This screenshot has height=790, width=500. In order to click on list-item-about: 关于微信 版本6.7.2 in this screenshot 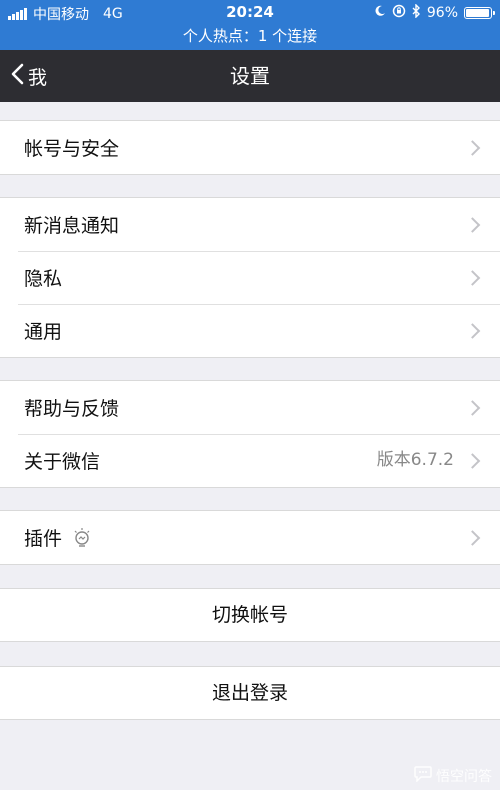, I will do `click(250, 460)`.